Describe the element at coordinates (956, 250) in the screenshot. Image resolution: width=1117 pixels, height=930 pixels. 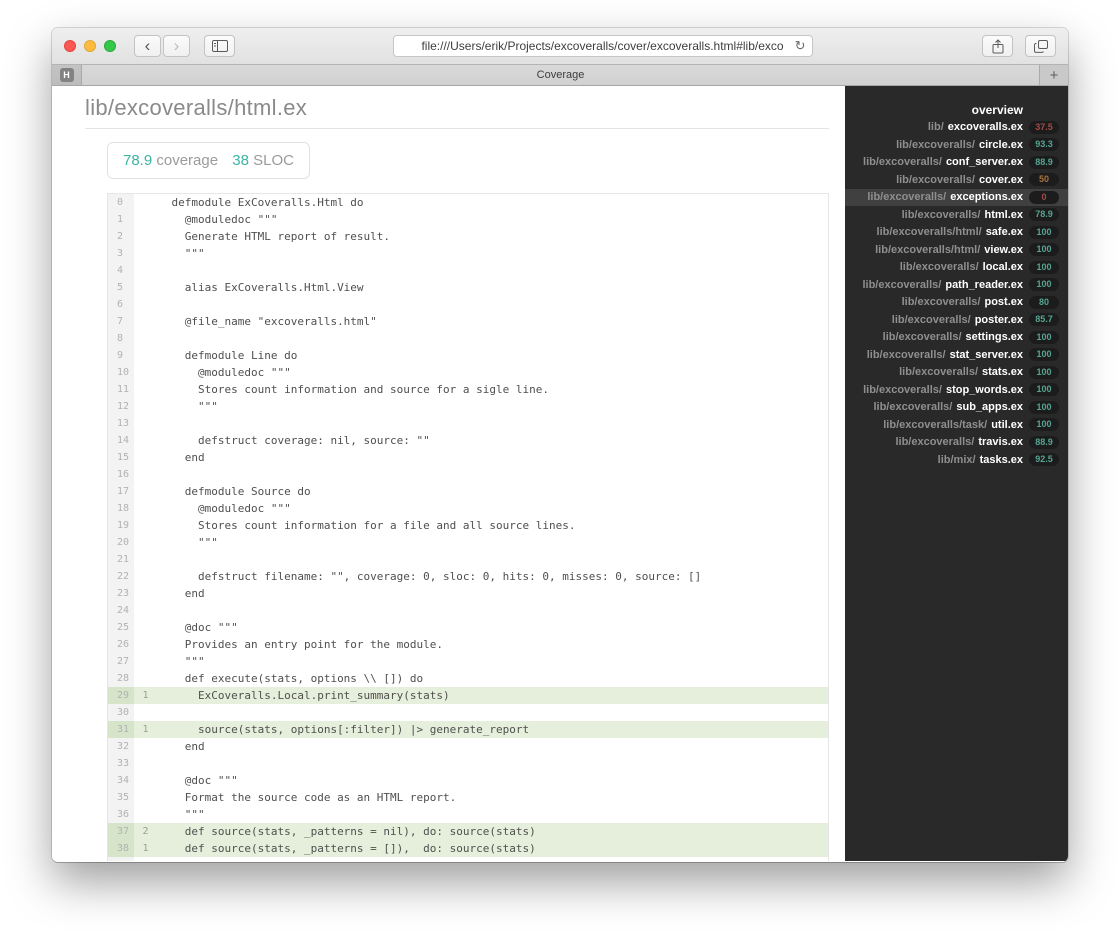
I see `sidebar-item-view-ex: lib/excoveralls/html/view.ex 100` at that location.